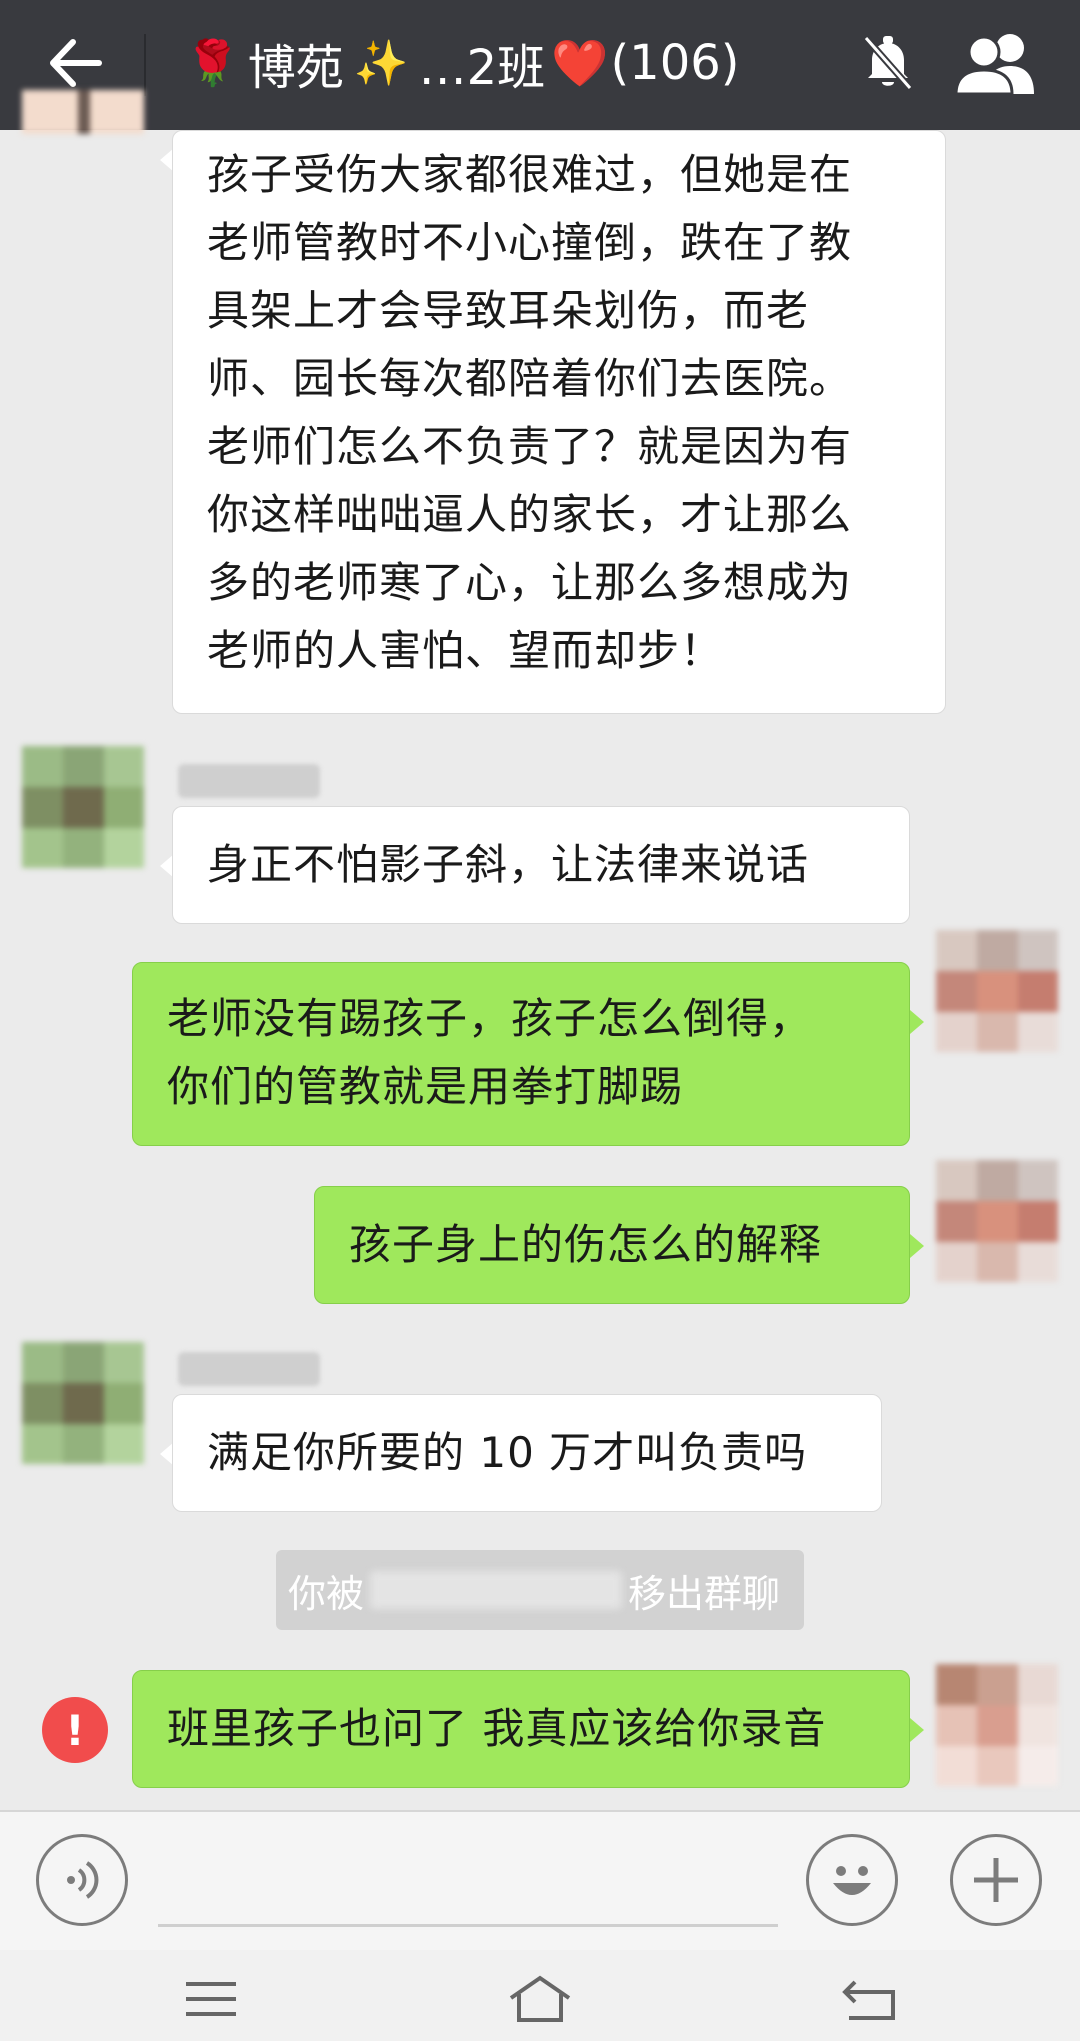 The height and width of the screenshot is (2041, 1080). I want to click on message-bubble: 身正不怕影子斜，让法律来说话, so click(541, 865).